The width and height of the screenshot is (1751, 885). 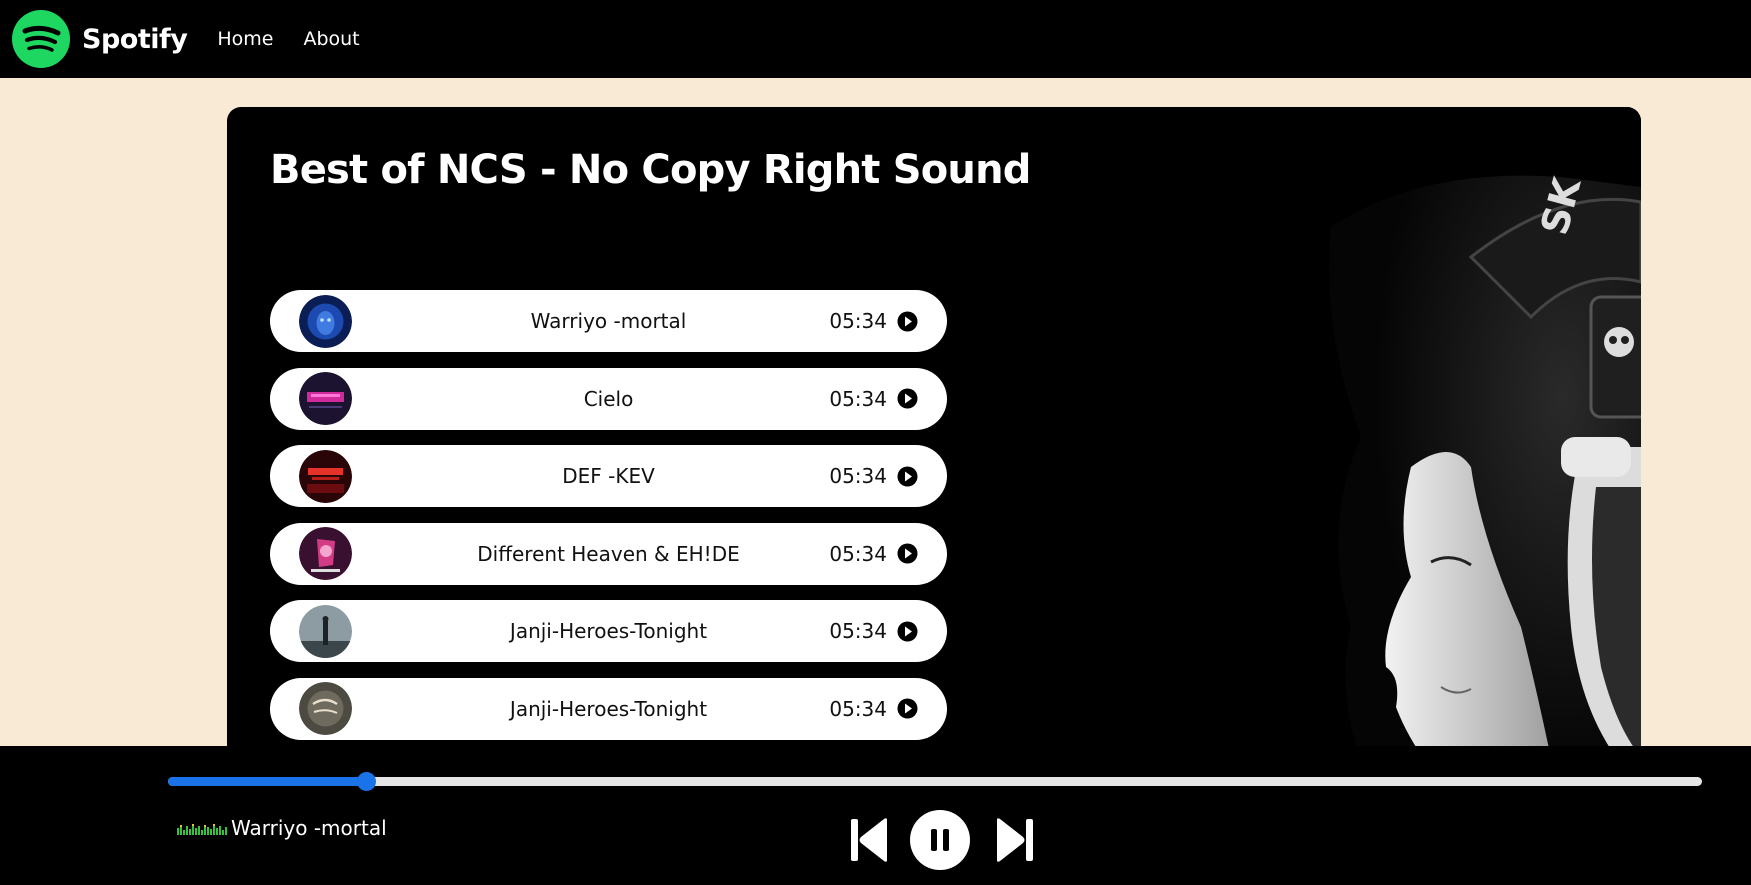 I want to click on song-item: DEF -KEV 05:34, so click(x=608, y=476).